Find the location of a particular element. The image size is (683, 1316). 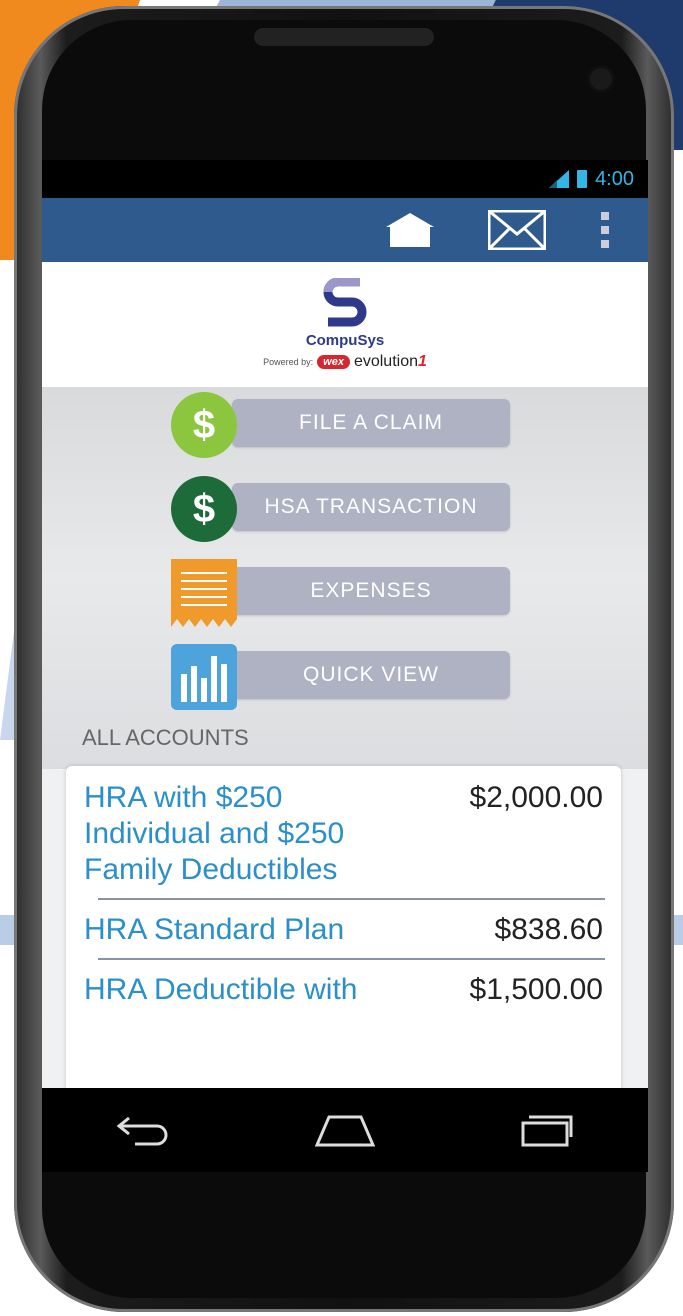

hsa-transaction-button: HSA TRANSACTION is located at coordinates (371, 507).